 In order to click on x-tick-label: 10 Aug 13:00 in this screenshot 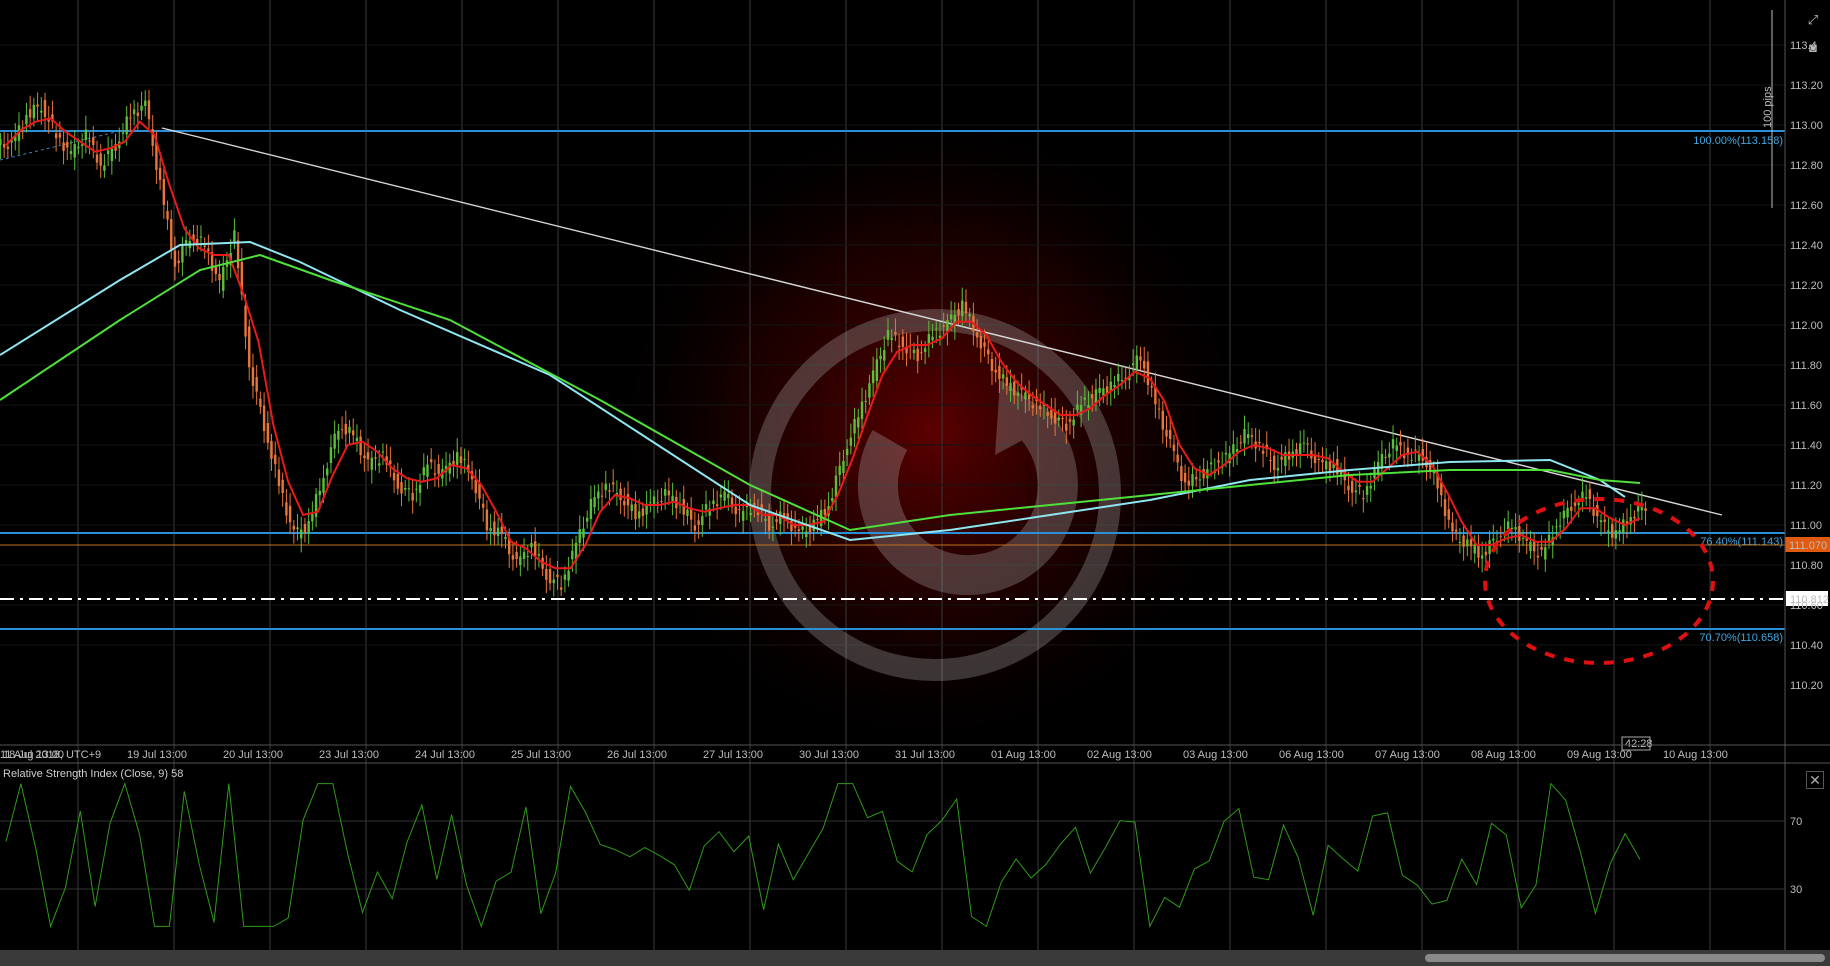, I will do `click(1695, 755)`.